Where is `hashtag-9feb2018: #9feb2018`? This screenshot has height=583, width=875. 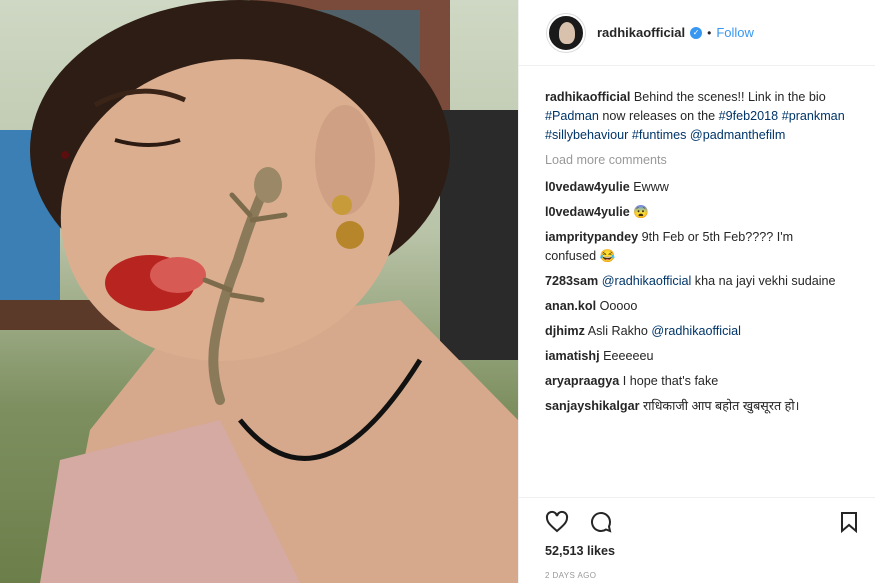
hashtag-9feb2018: #9feb2018 is located at coordinates (749, 116).